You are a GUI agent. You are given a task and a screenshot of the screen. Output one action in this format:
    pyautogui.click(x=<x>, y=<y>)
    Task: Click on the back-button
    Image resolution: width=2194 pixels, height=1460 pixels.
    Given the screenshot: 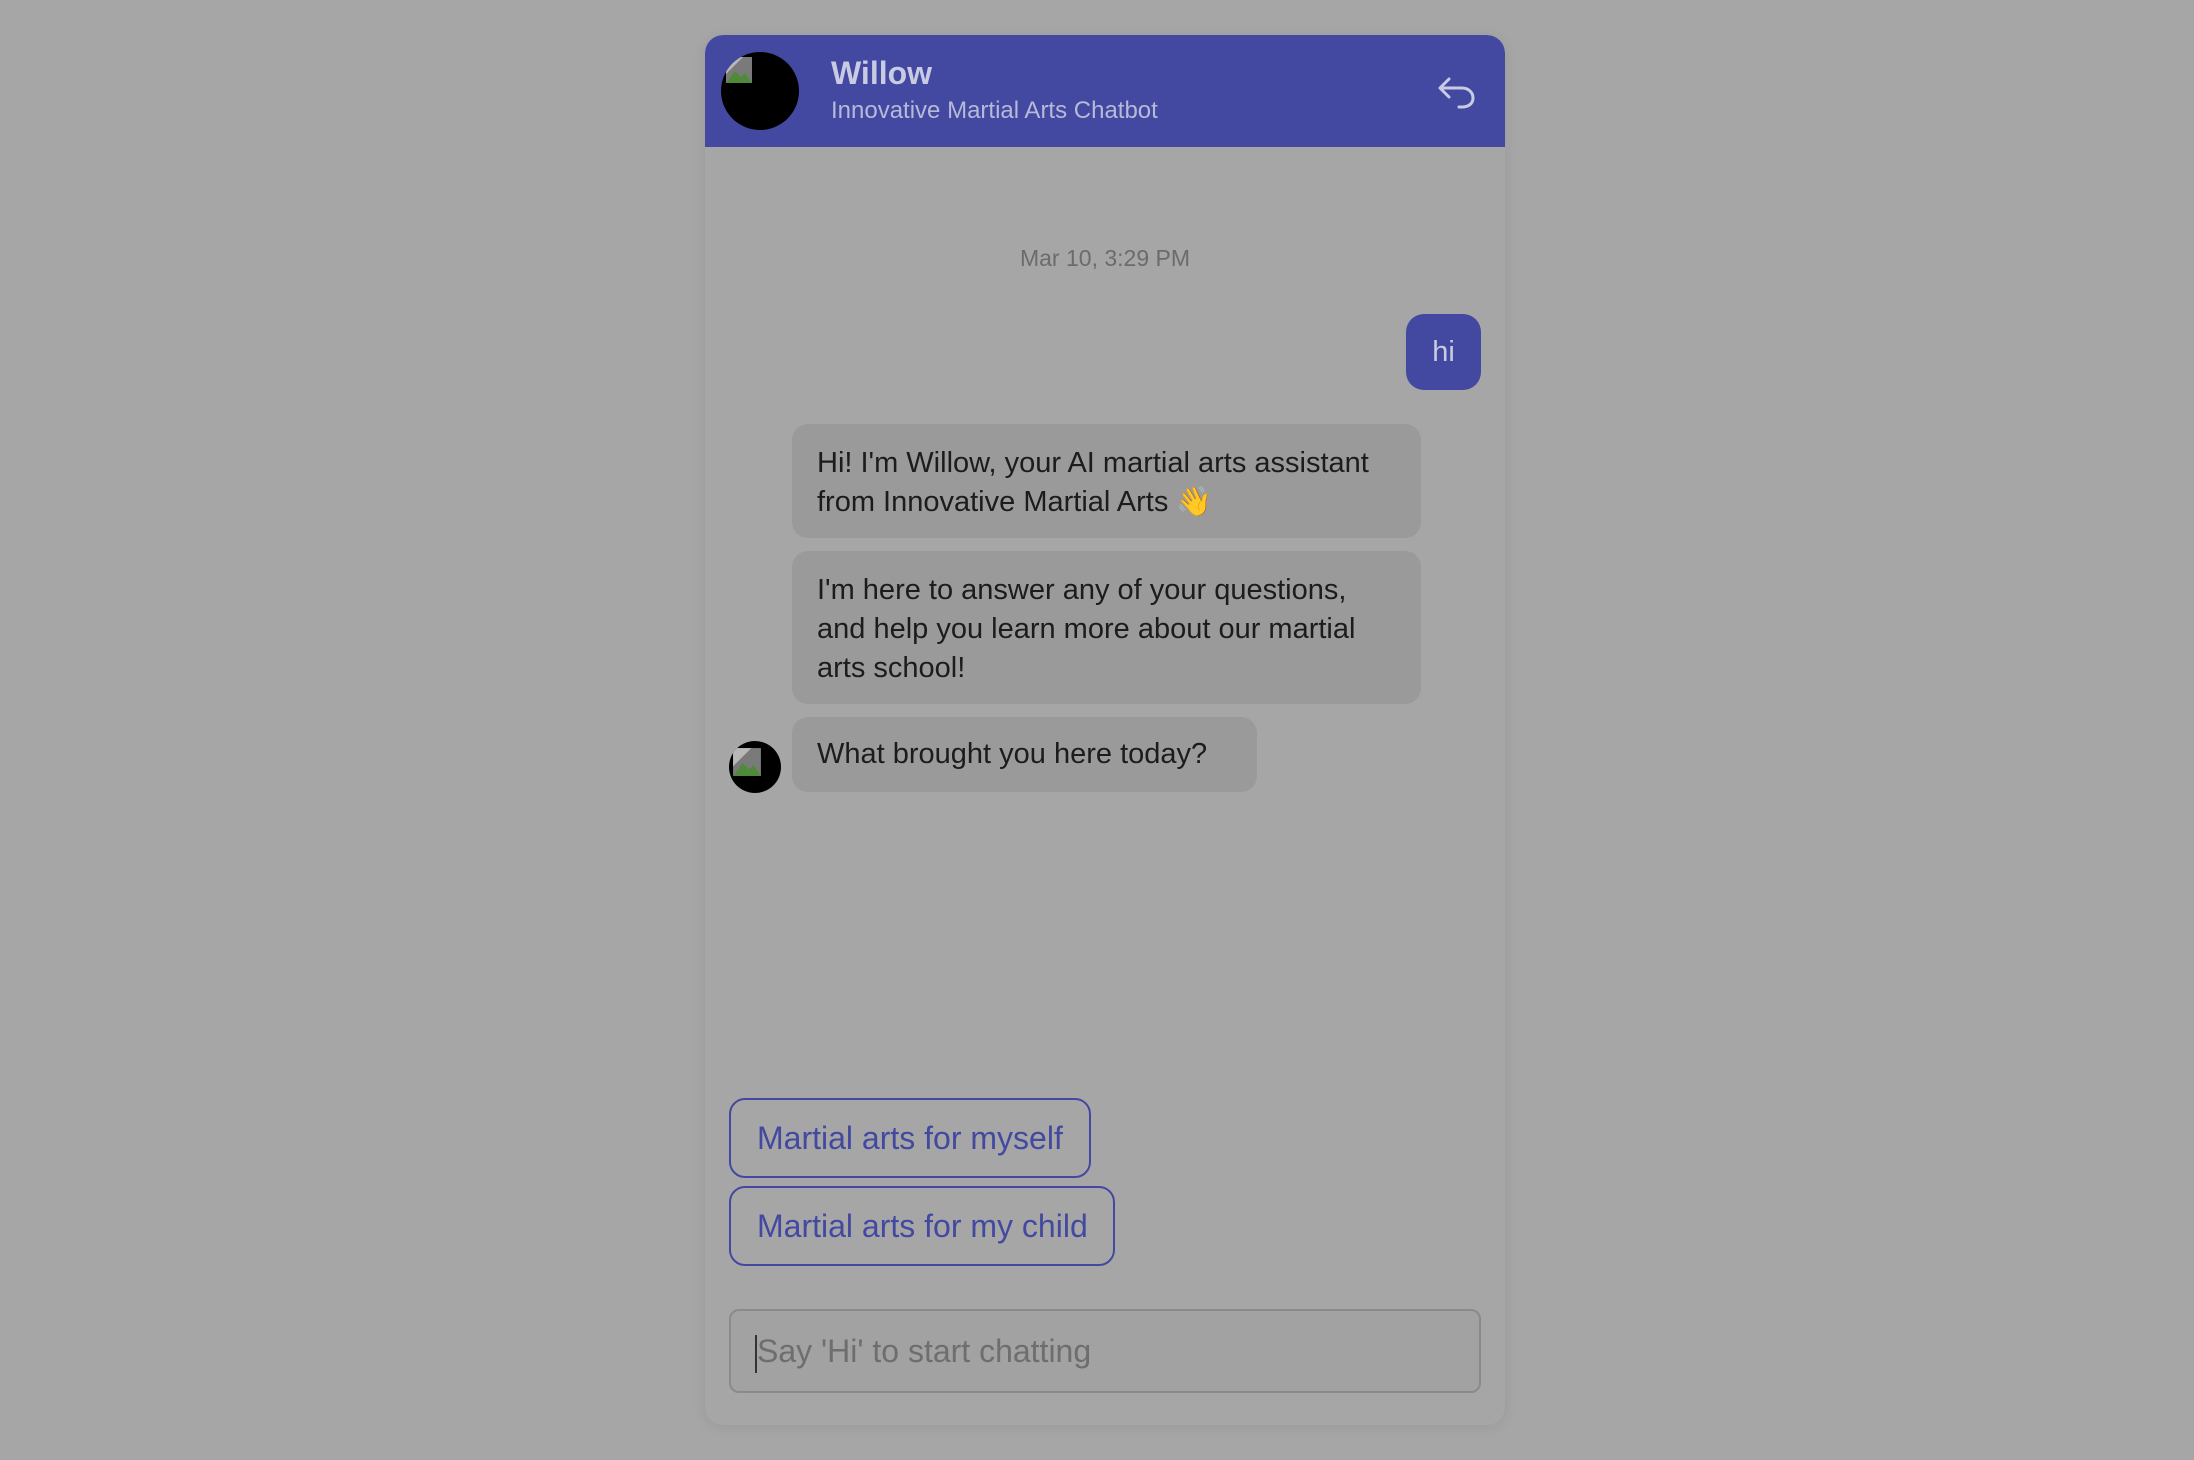 What is the action you would take?
    pyautogui.click(x=1457, y=91)
    